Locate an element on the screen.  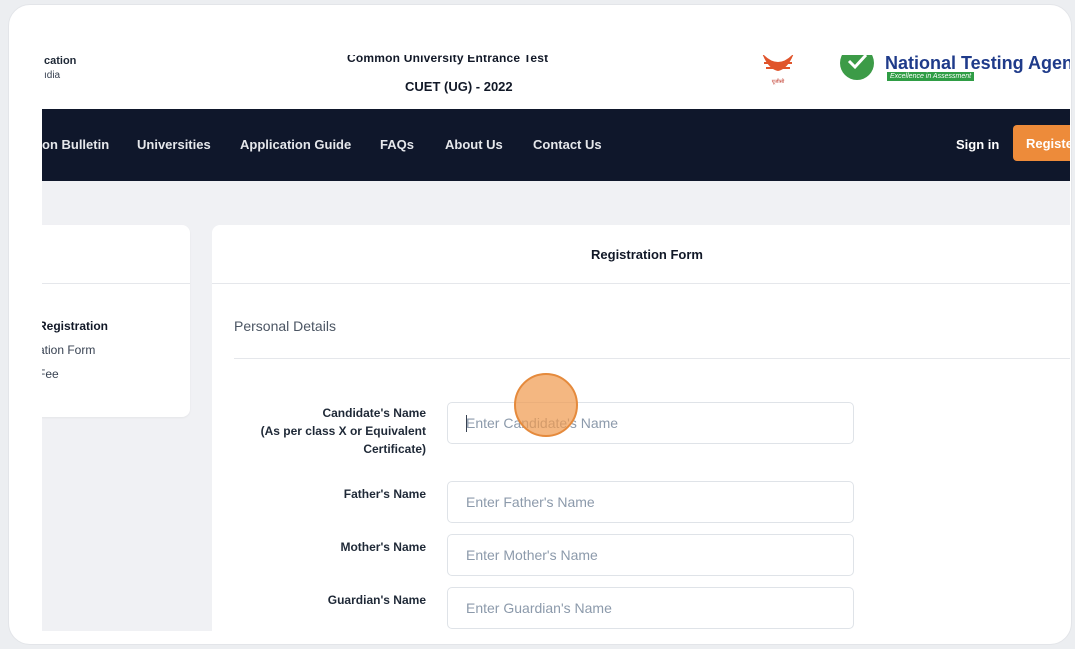
text-cursor is located at coordinates (466, 423).